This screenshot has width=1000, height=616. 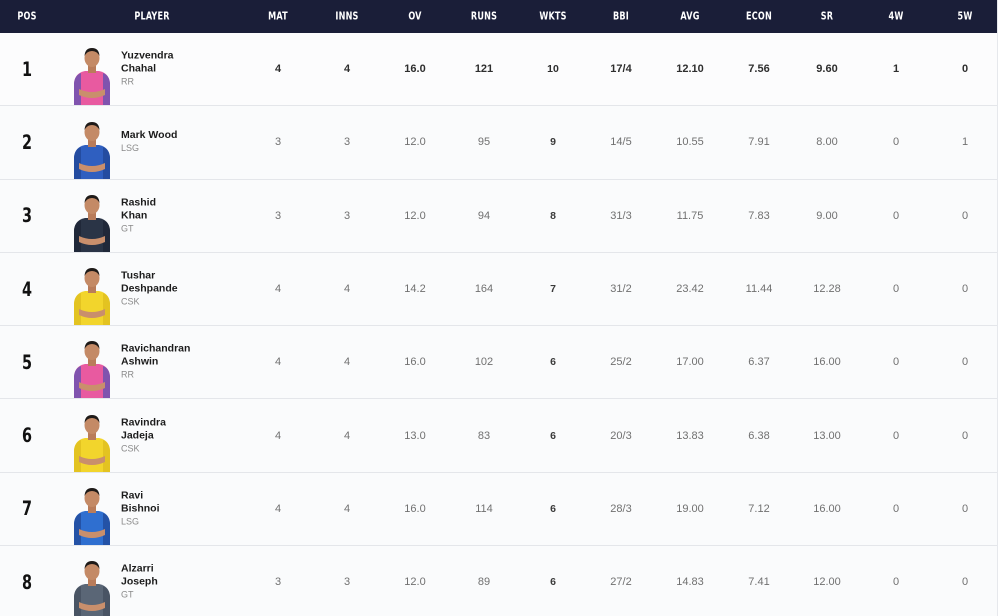 I want to click on cell-bbi: 28/3, so click(x=621, y=508).